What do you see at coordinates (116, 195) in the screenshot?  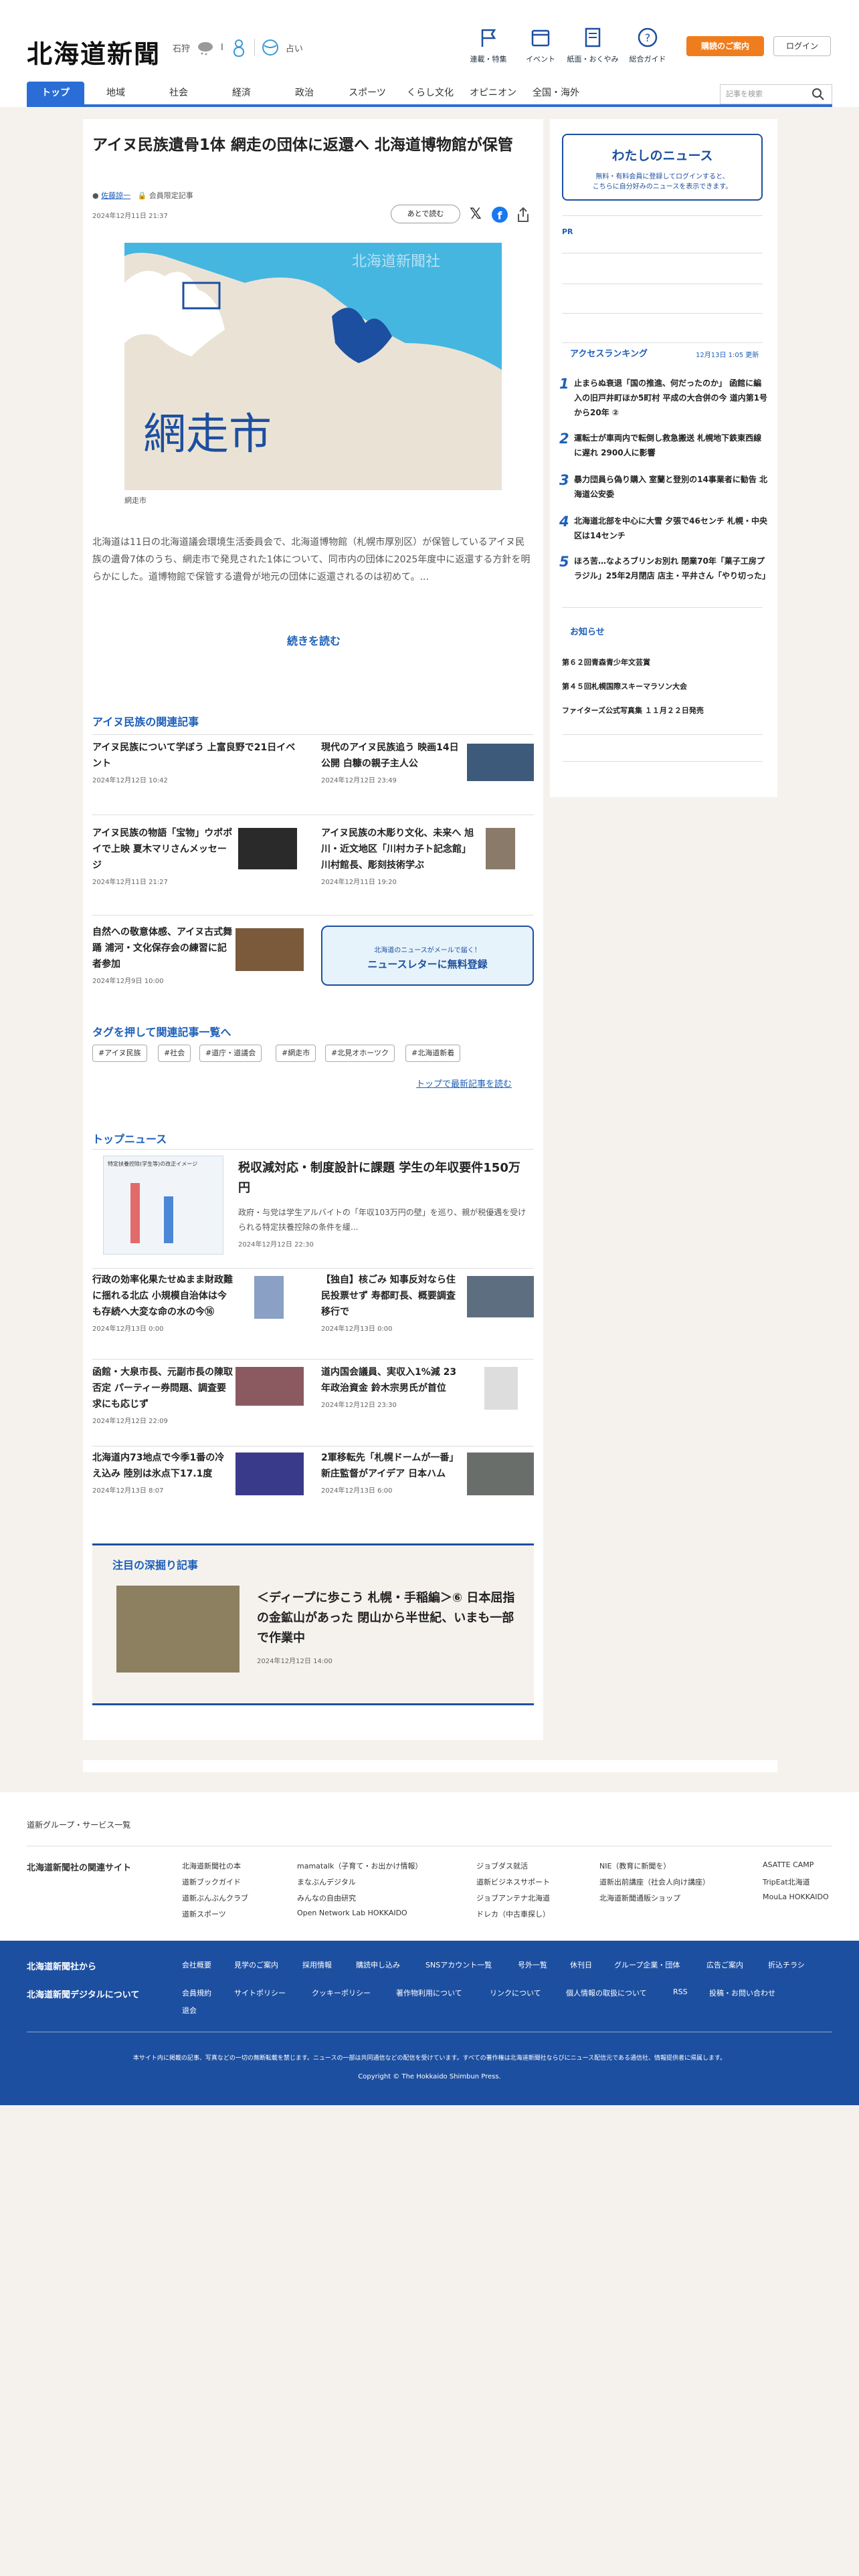 I see `author-link: 佐藤諒一` at bounding box center [116, 195].